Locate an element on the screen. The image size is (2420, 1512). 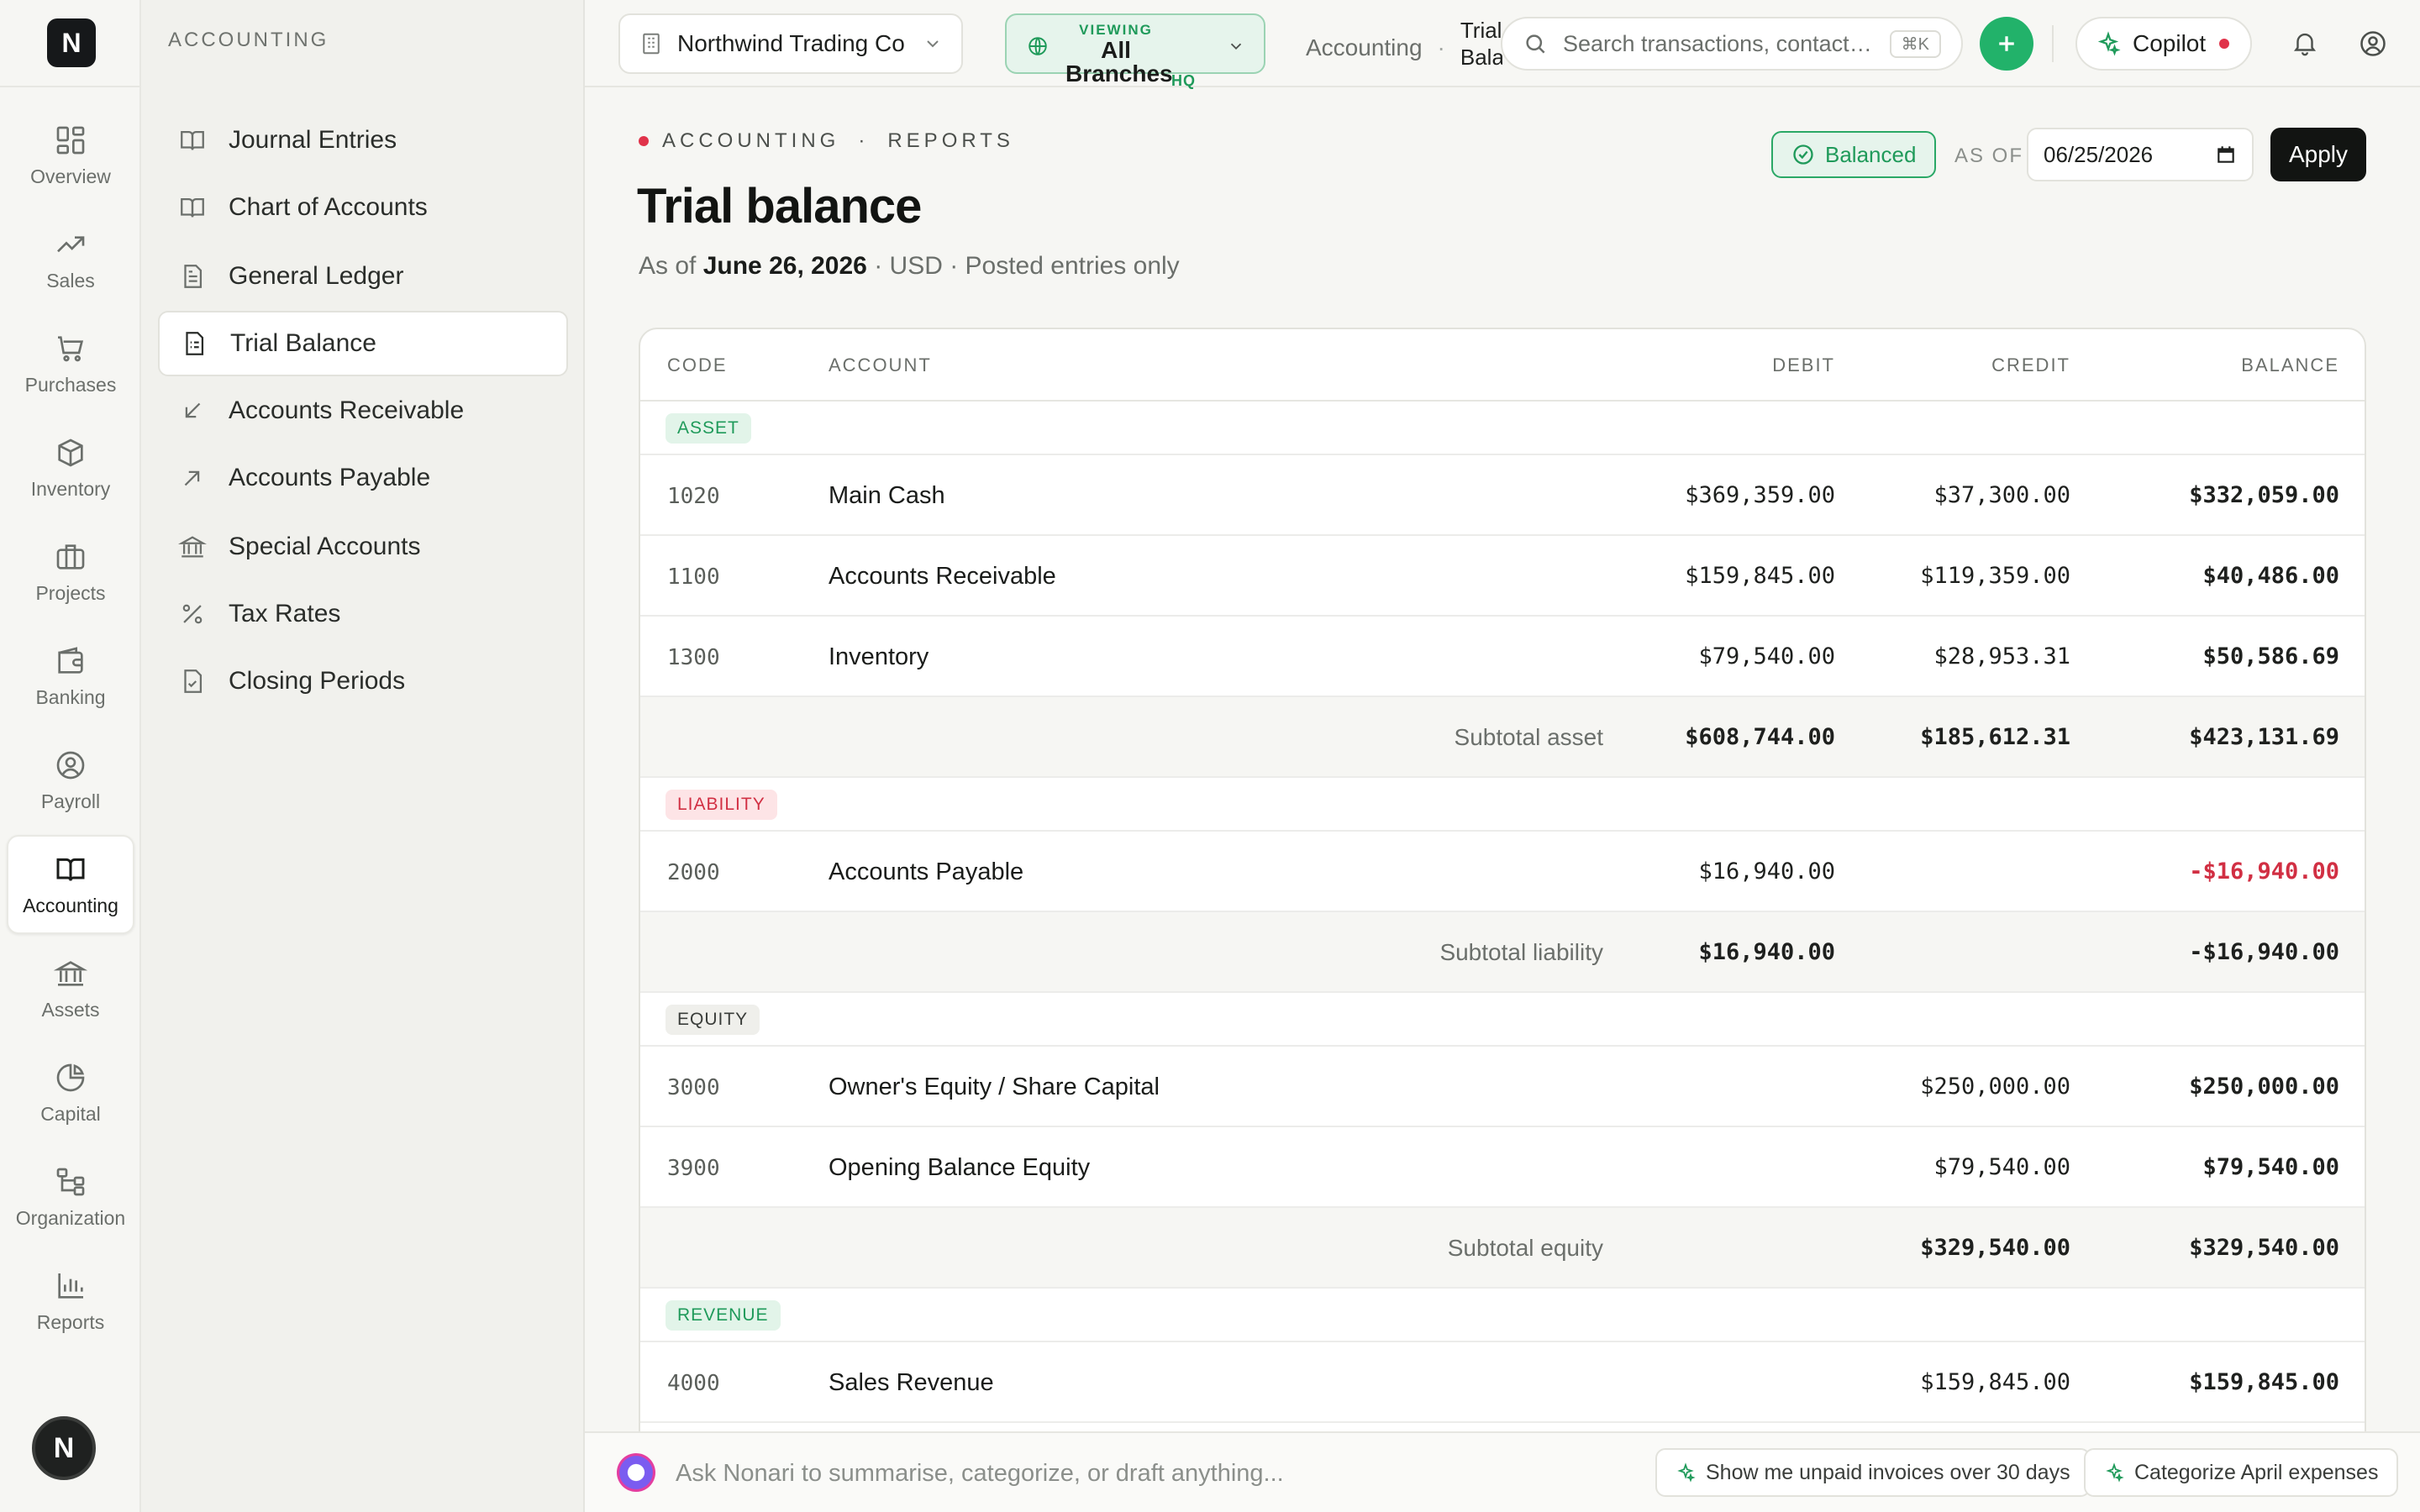
rail-item-capital: Capital is located at coordinates (70, 1092).